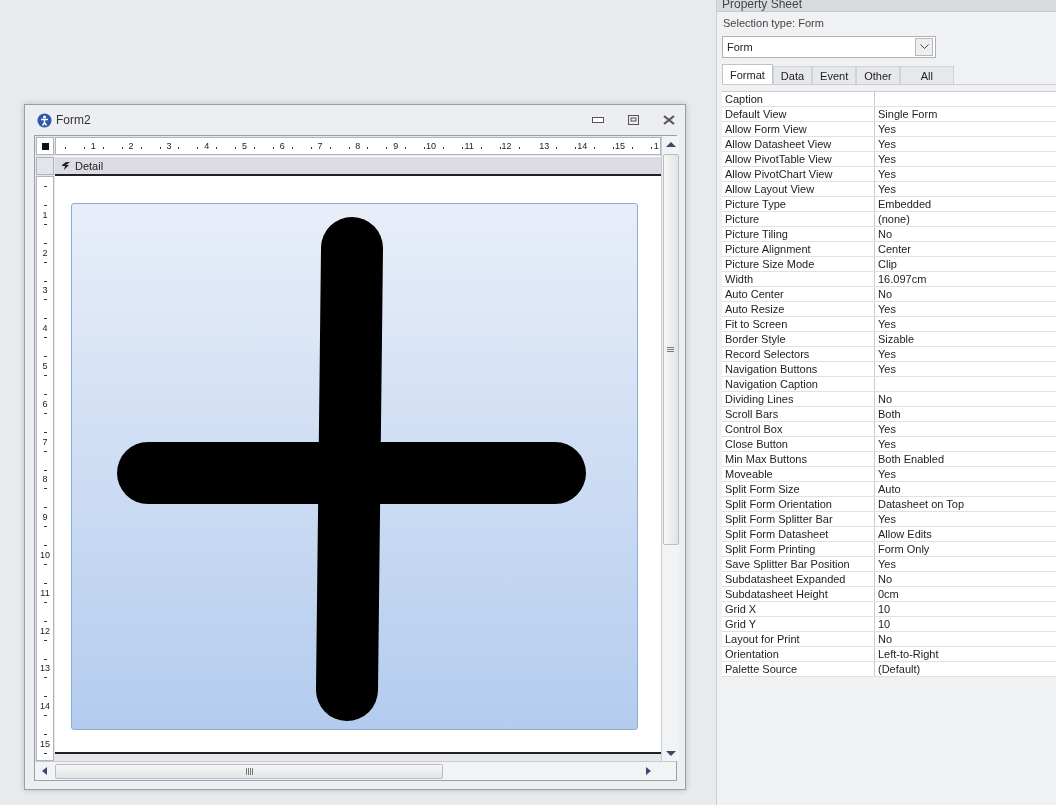 The height and width of the screenshot is (805, 1056). I want to click on vertical-scrollbar, so click(670, 448).